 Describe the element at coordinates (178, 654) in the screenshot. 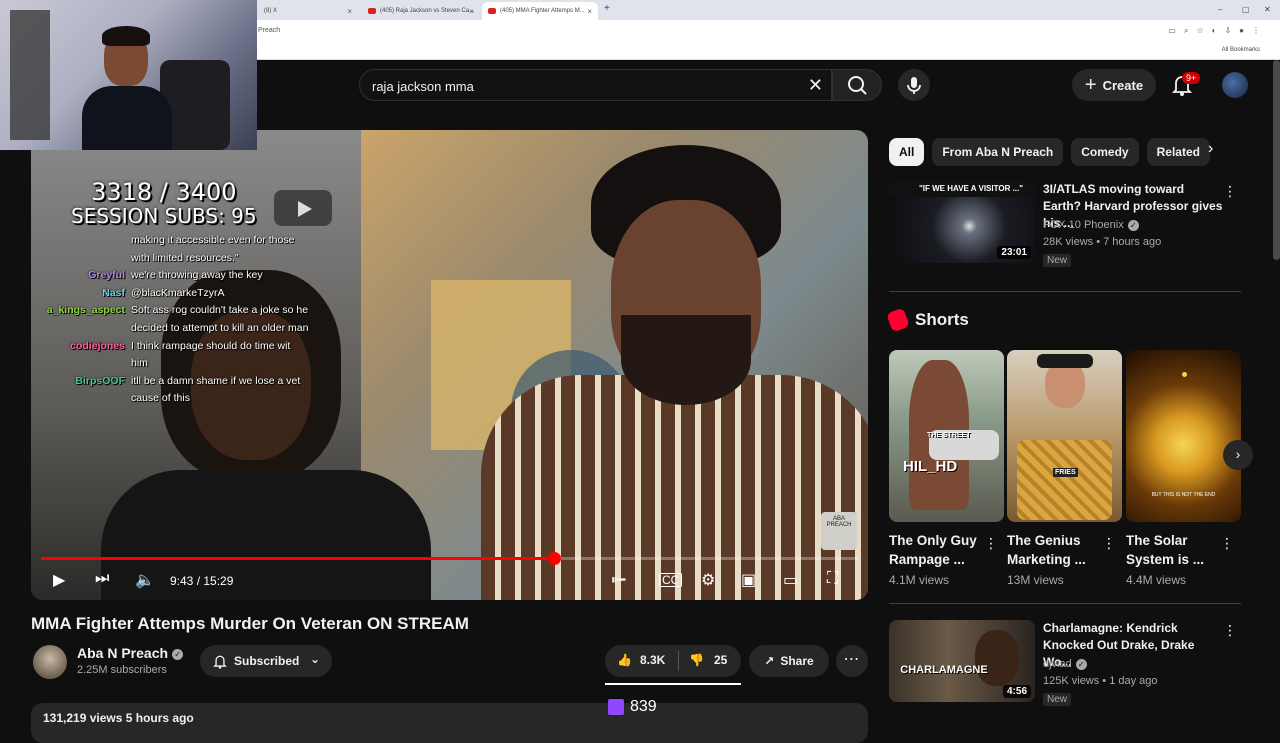

I see `verified-check-icon: ✓` at that location.